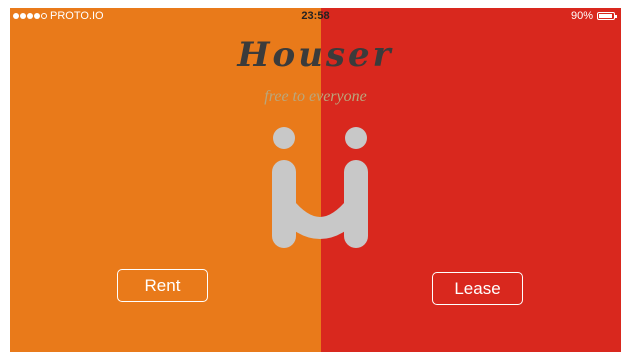 This screenshot has height=354, width=630. I want to click on status-time: 23:58, so click(315, 16).